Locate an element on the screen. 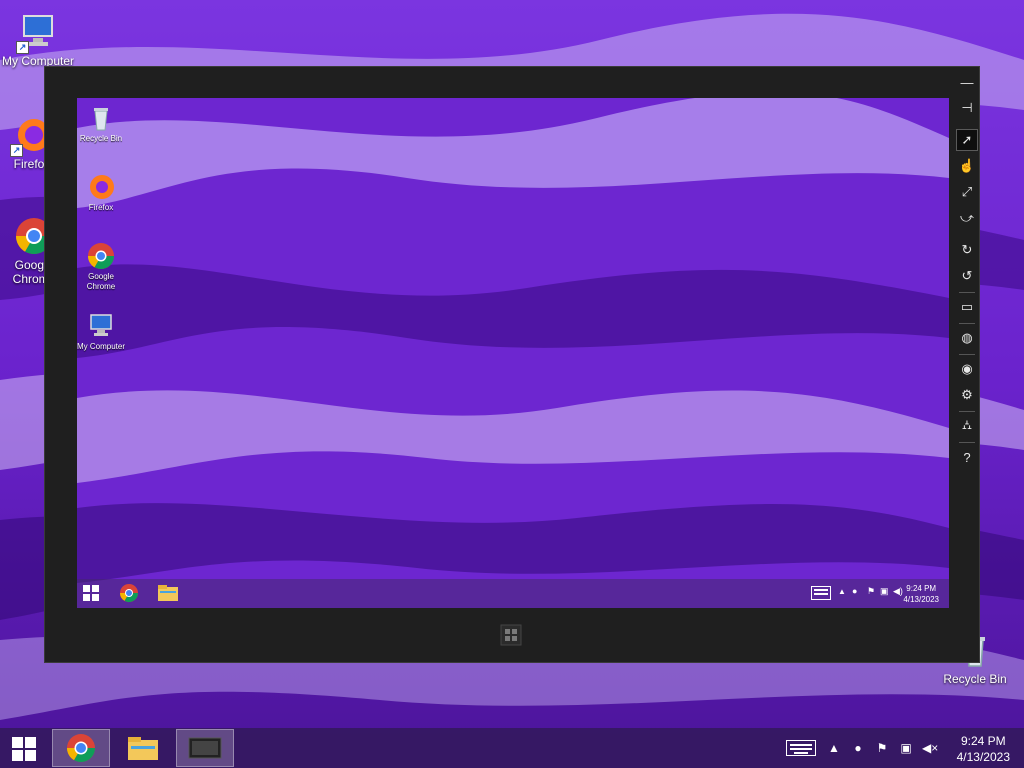 The width and height of the screenshot is (1024, 768). rotate-counterclockwise-icon: ↺ is located at coordinates (967, 275).